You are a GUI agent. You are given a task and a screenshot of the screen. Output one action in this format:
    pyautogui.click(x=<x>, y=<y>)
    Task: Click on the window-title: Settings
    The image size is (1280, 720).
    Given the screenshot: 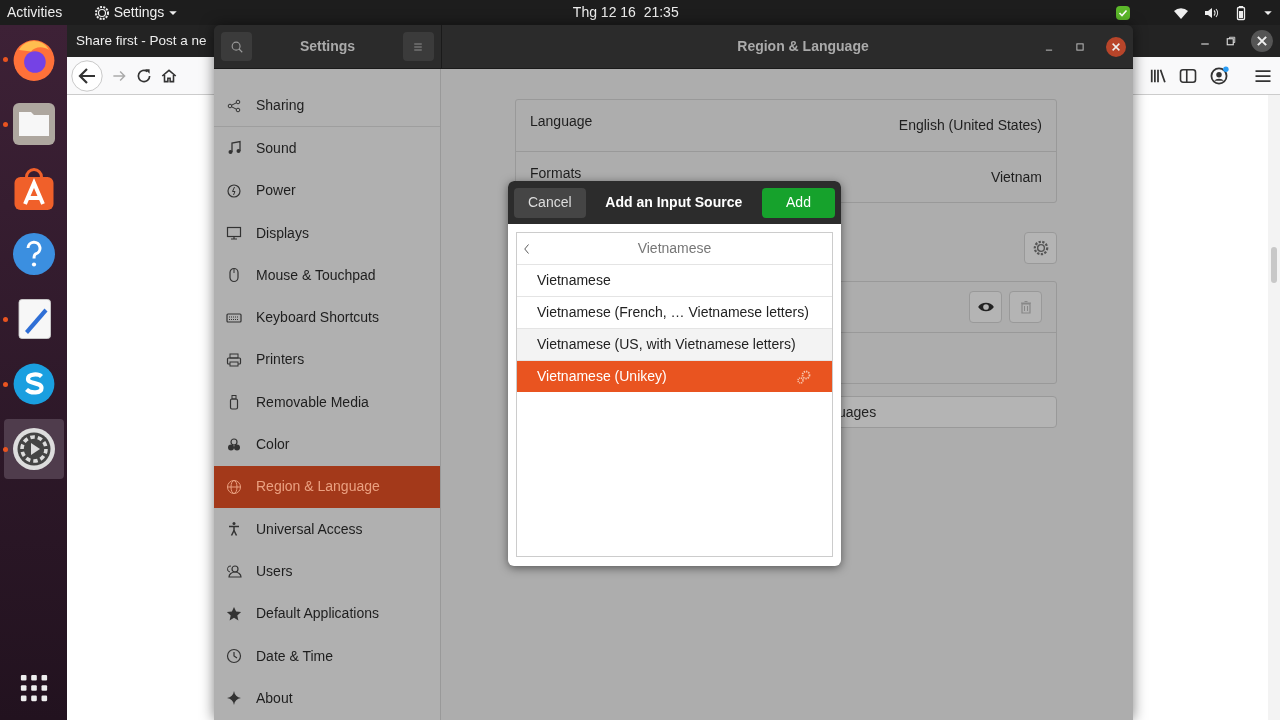 What is the action you would take?
    pyautogui.click(x=327, y=46)
    